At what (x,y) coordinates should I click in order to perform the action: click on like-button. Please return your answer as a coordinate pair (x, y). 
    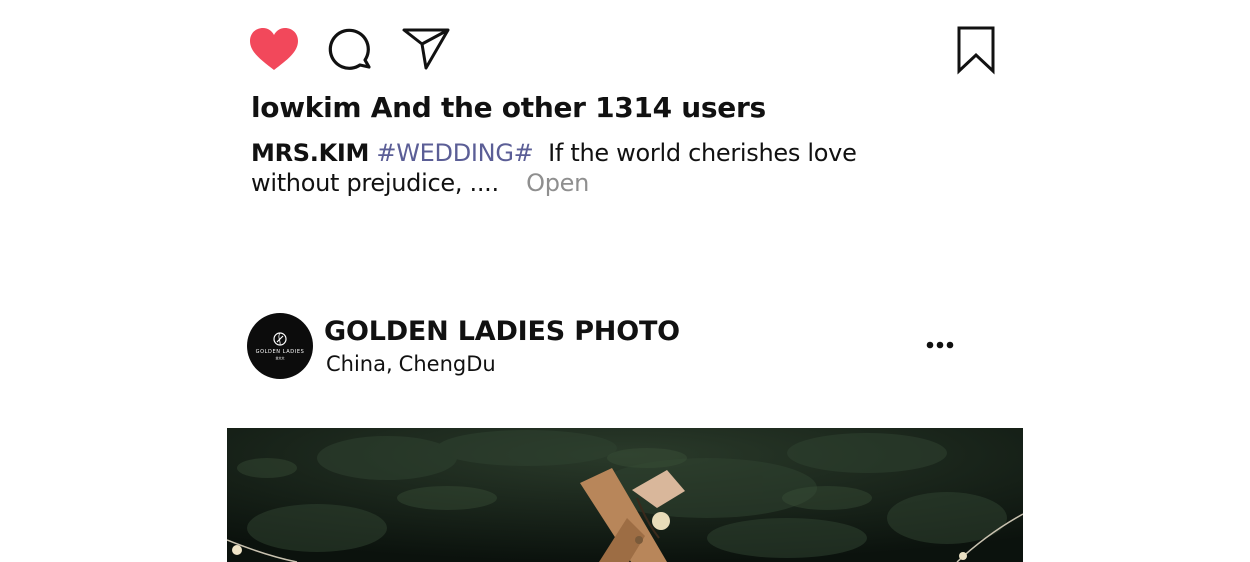
    Looking at the image, I should click on (274, 50).